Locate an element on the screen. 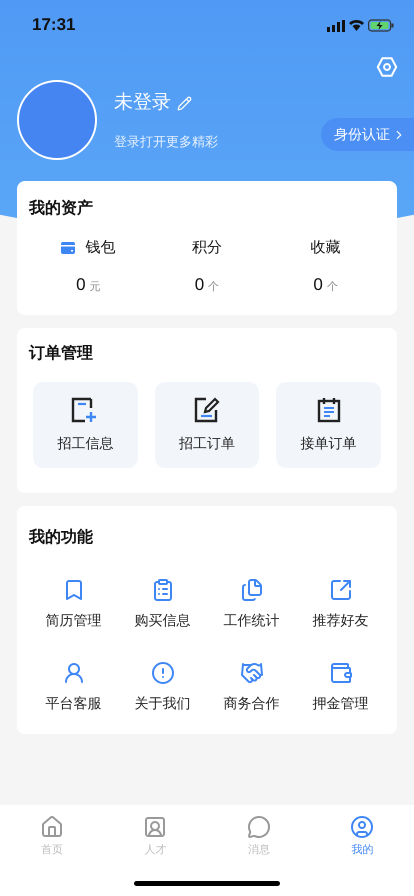 This screenshot has width=414, height=896. handshake-icon is located at coordinates (252, 673).